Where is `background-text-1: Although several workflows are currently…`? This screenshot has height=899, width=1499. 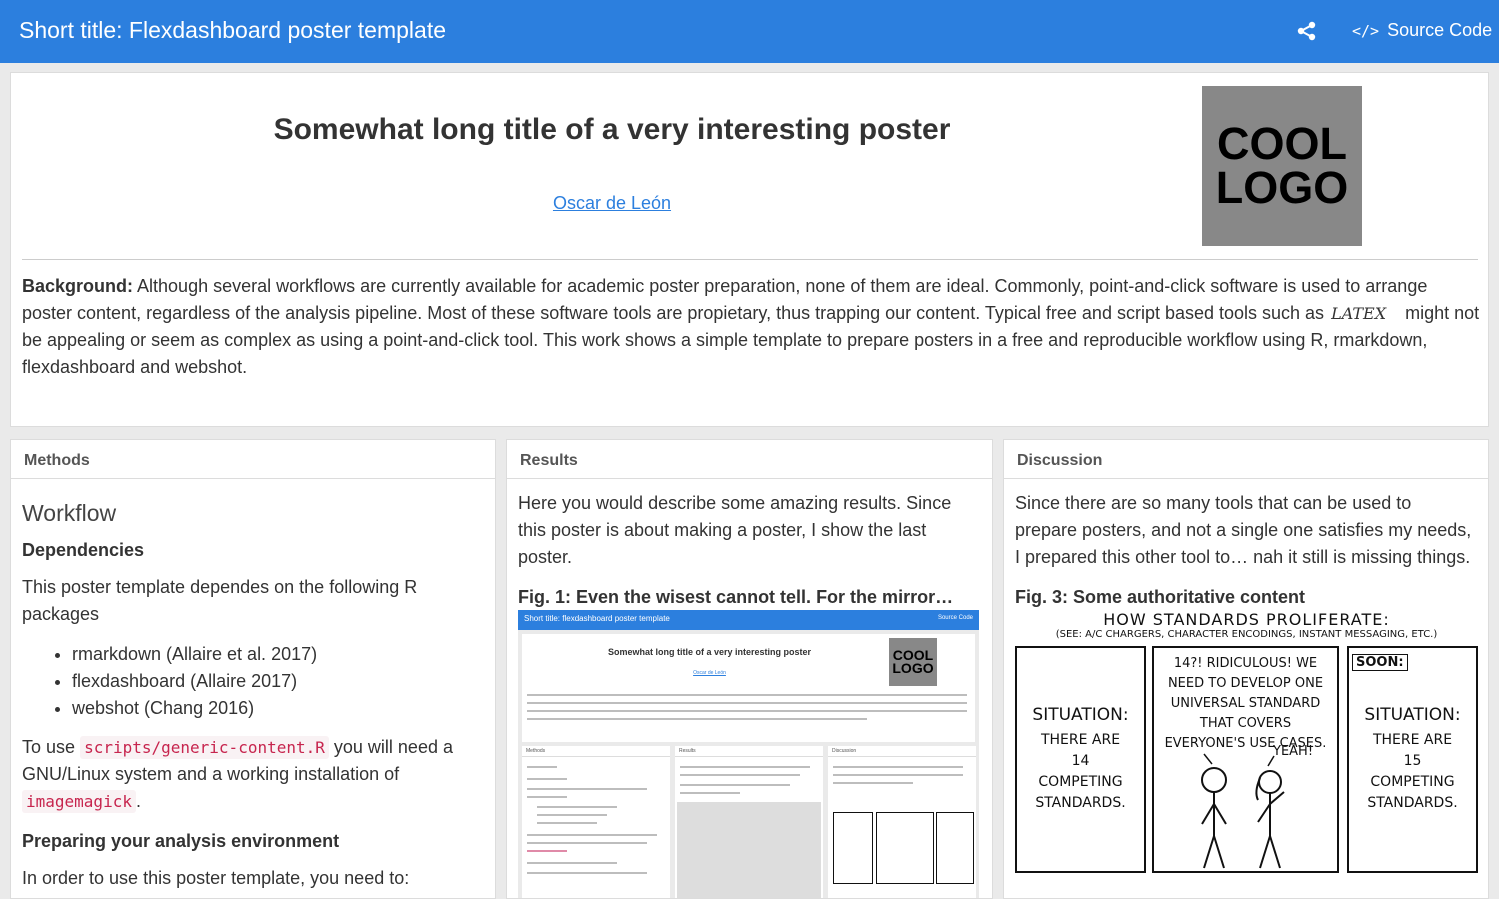 background-text-1: Although several workflows are currently… is located at coordinates (725, 299).